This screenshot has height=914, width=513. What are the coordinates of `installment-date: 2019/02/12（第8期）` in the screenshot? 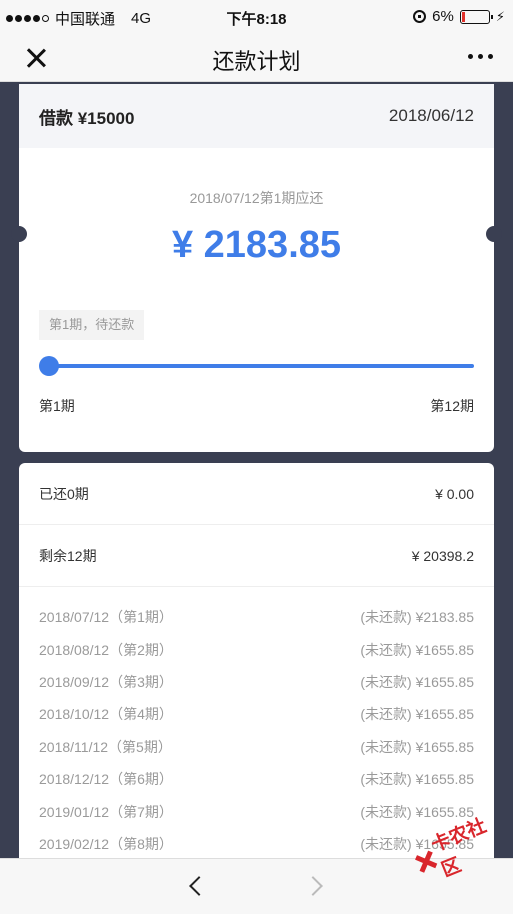 It's located at (106, 843).